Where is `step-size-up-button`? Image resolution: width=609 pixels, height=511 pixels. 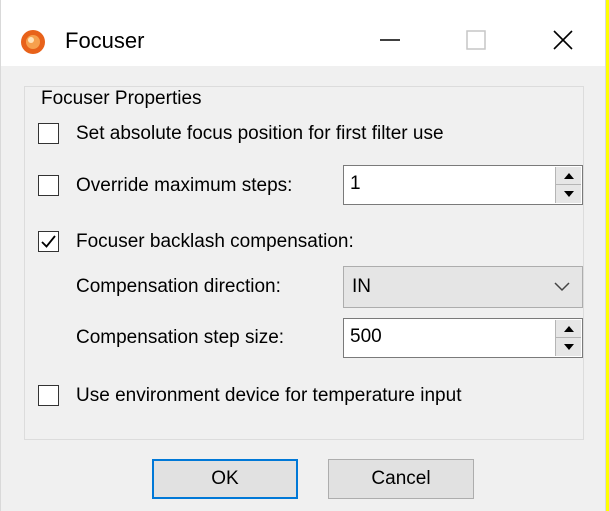 step-size-up-button is located at coordinates (568, 329).